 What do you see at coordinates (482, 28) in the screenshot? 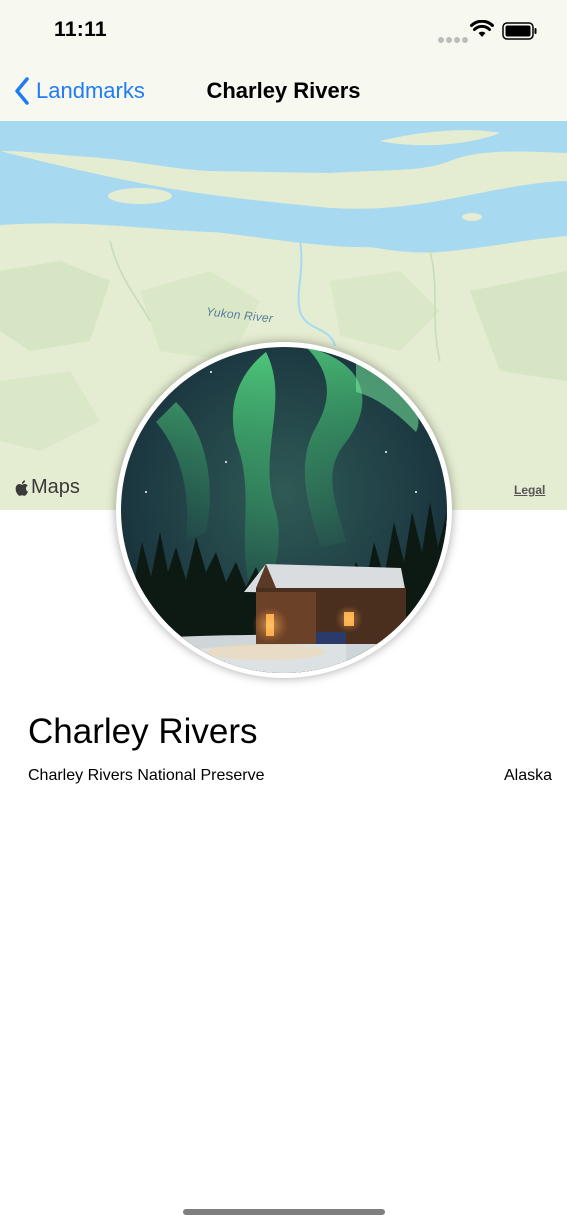
I see `wifi-icon` at bounding box center [482, 28].